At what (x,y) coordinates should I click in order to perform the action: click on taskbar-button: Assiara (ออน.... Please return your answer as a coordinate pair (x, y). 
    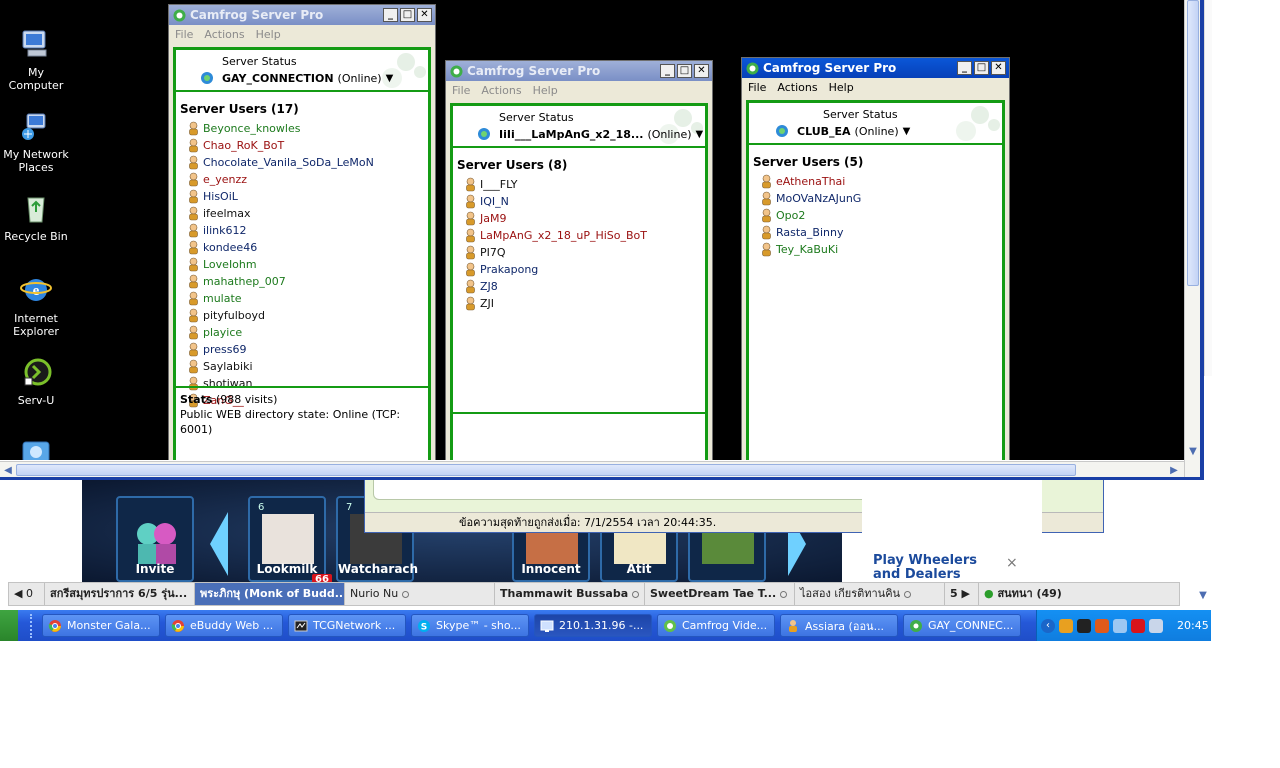
    Looking at the image, I should click on (839, 625).